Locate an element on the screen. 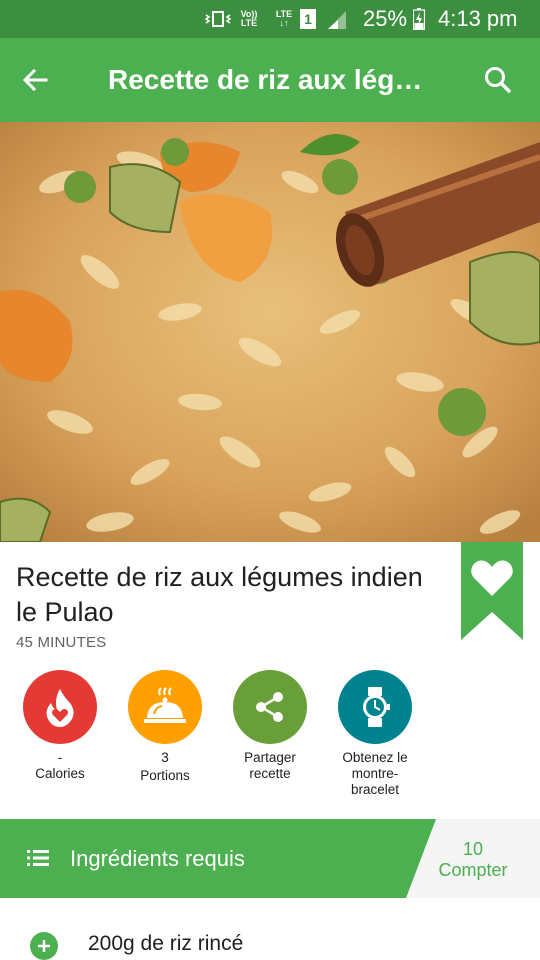 This screenshot has width=540, height=960. search-button is located at coordinates (498, 80).